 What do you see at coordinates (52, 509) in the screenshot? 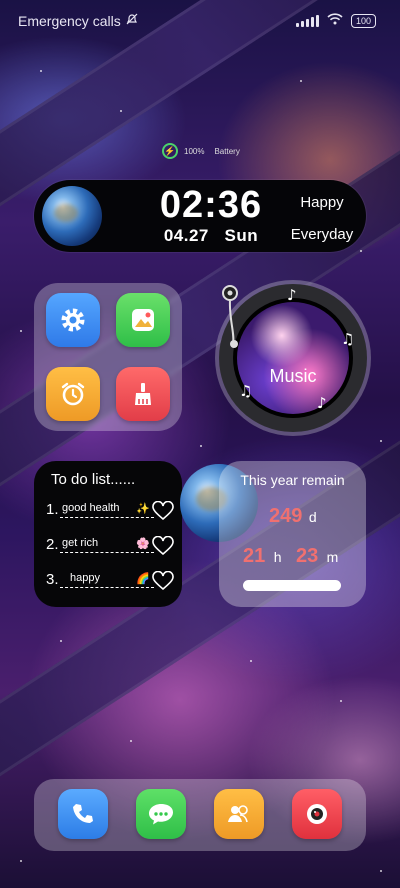
I see `todo-item-number: 1.` at bounding box center [52, 509].